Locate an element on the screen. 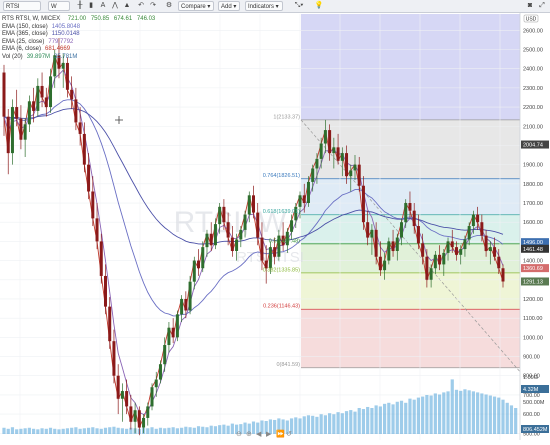 This screenshot has height=445, width=550. price-tag-label: 1461.48 is located at coordinates (533, 250).